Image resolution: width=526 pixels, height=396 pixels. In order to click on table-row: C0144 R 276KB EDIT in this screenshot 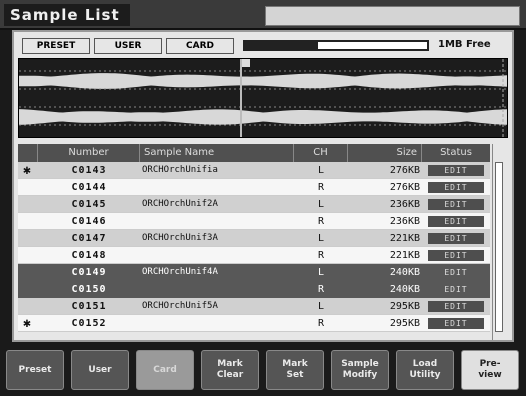, I will do `click(254, 187)`.